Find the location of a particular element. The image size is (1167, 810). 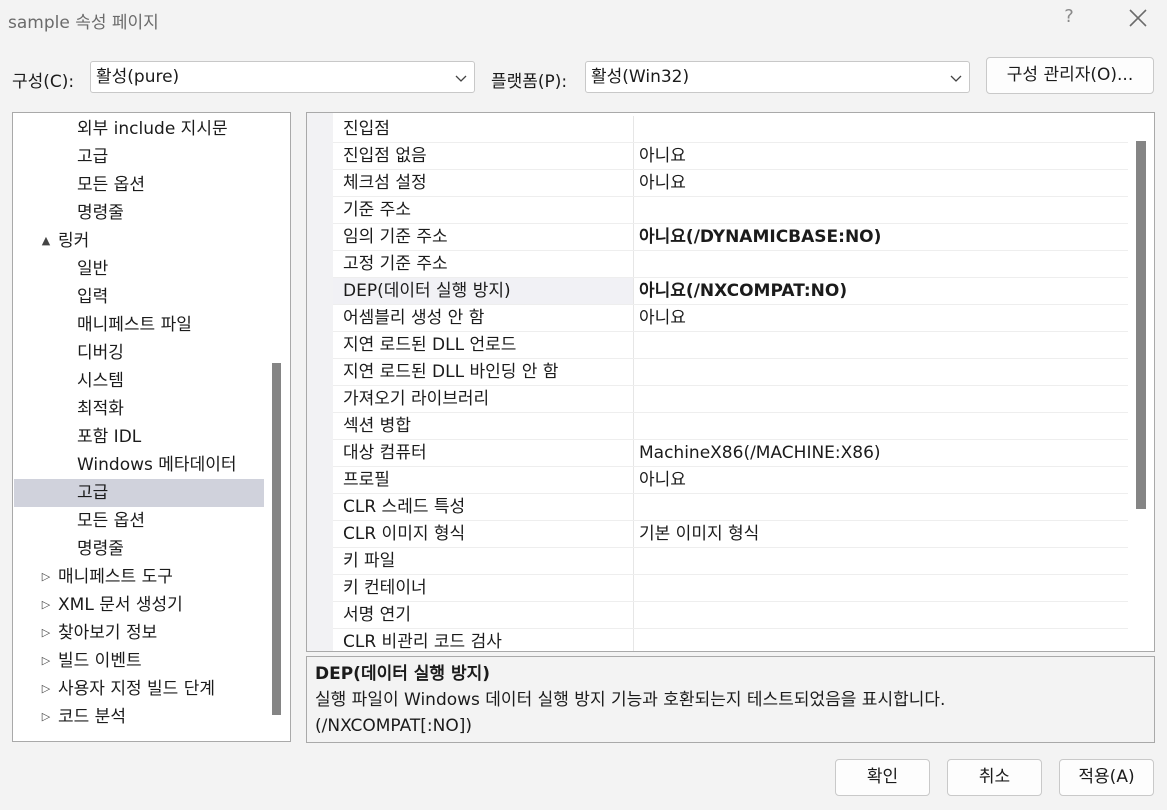

property-name: 대상 컴퓨터 is located at coordinates (483, 453).